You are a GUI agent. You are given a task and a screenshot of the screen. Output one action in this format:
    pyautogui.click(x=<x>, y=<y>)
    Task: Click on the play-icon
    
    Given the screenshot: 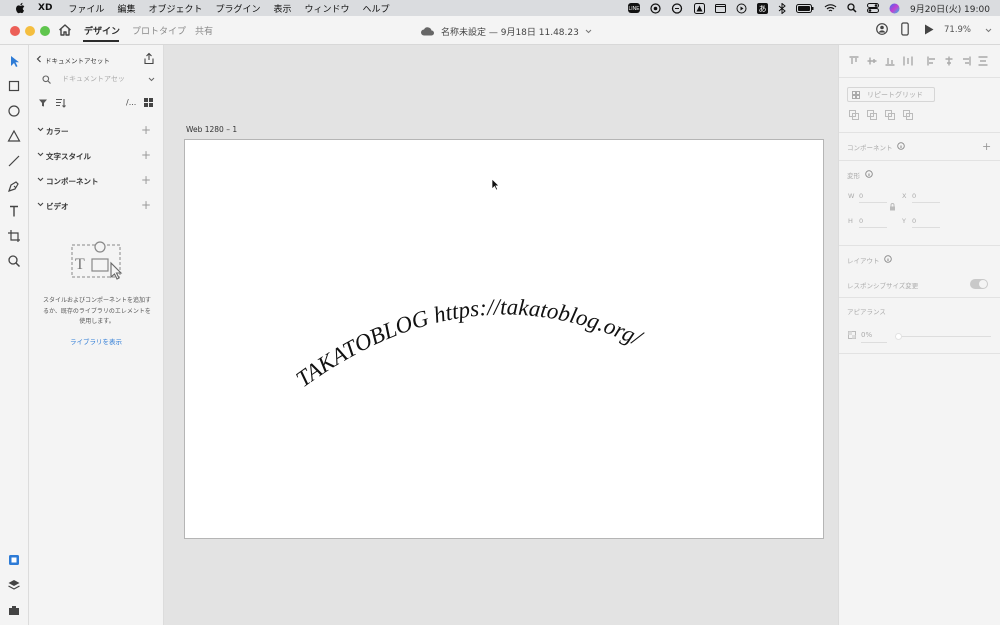 What is the action you would take?
    pyautogui.click(x=929, y=29)
    